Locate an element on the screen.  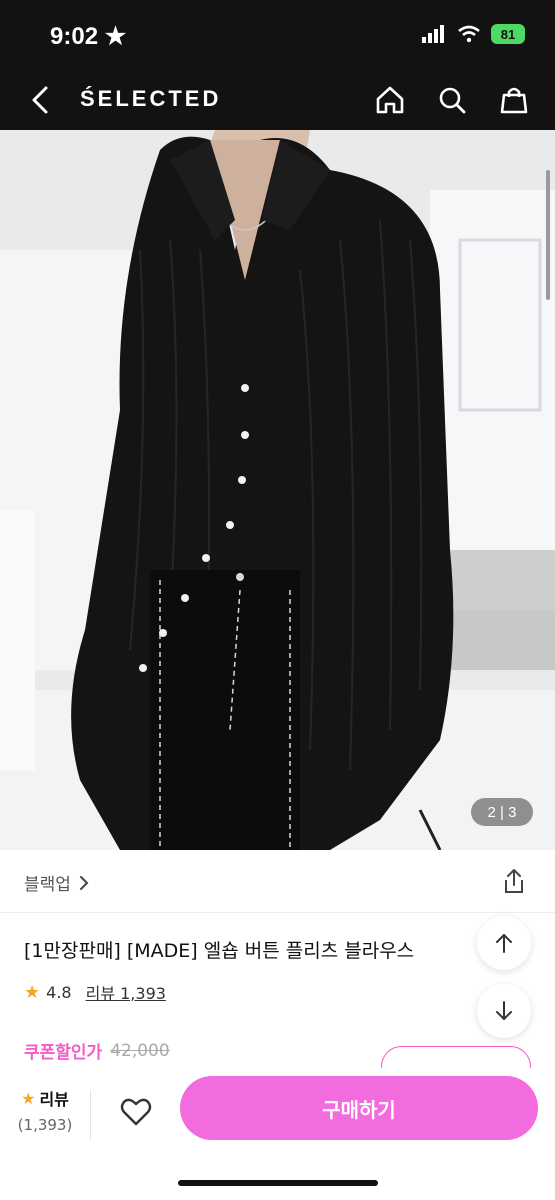
scroll-down-button is located at coordinates (504, 1011).